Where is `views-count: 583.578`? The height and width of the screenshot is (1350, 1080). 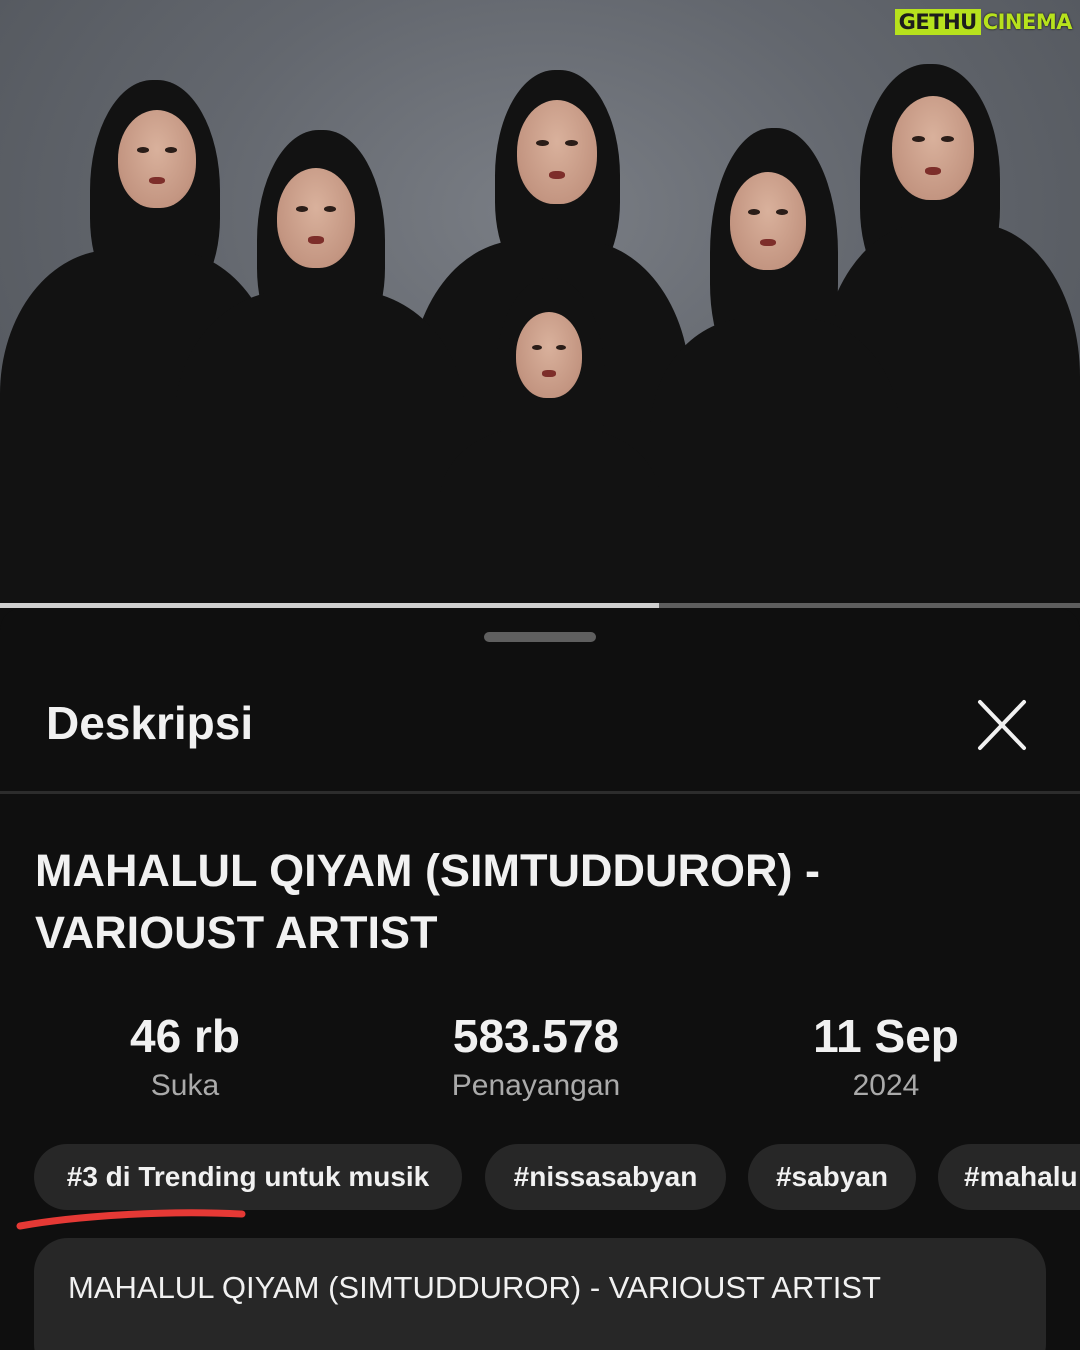
views-count: 583.578 is located at coordinates (536, 1036).